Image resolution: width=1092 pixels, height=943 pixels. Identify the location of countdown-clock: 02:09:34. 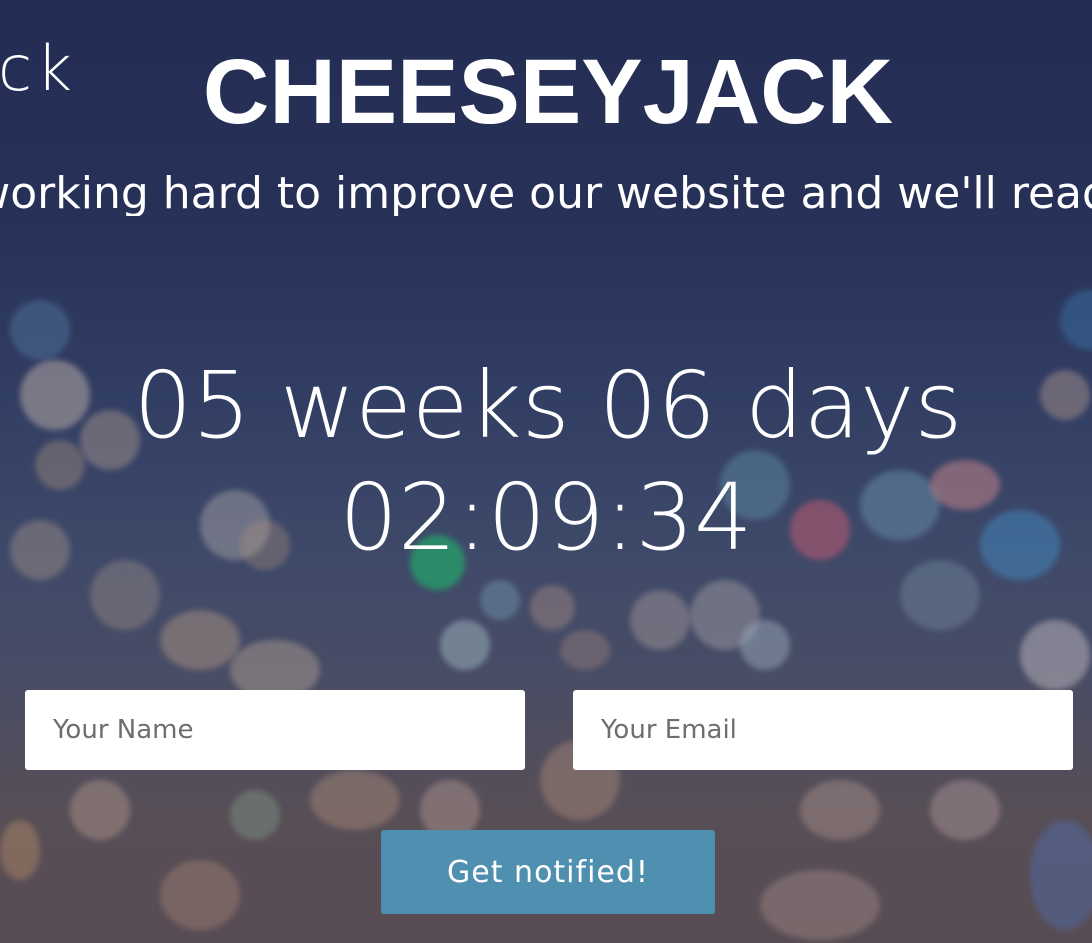
(546, 517).